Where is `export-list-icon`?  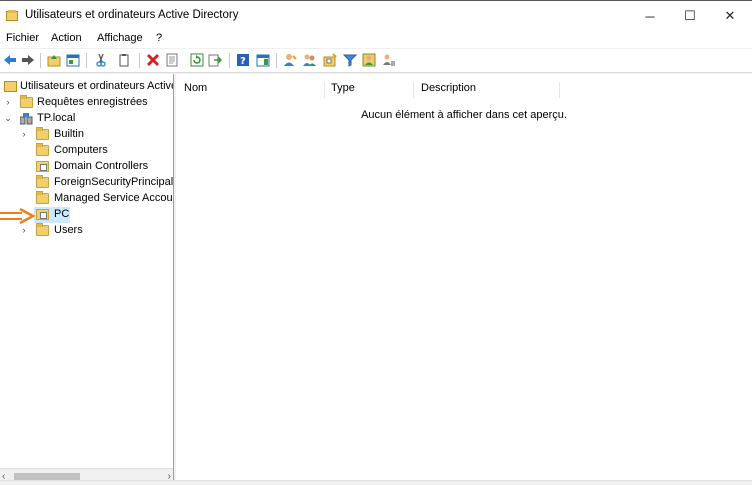 export-list-icon is located at coordinates (215, 60).